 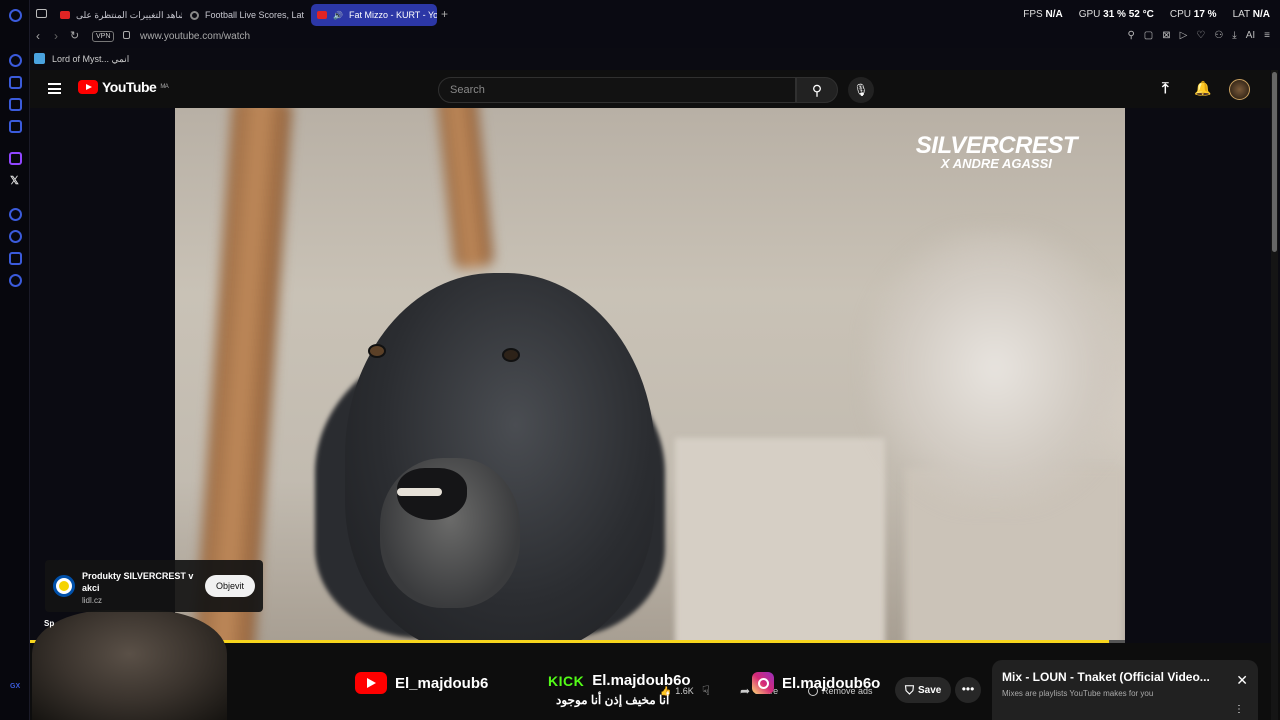 I want to click on silvercrest-logo: SILVERCREST X ANDRE AGASSI, so click(x=996, y=151).